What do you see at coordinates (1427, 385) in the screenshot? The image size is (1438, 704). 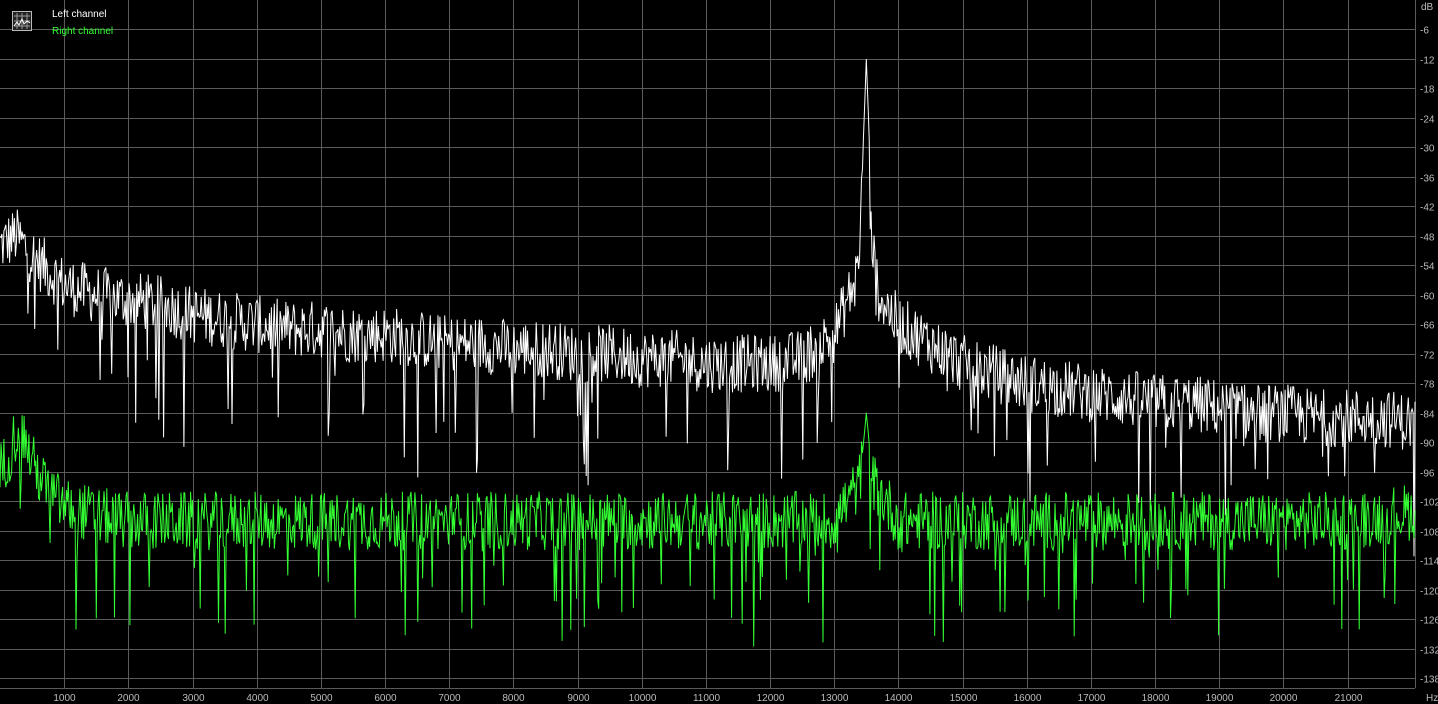 I see `y-tick-label: -78` at bounding box center [1427, 385].